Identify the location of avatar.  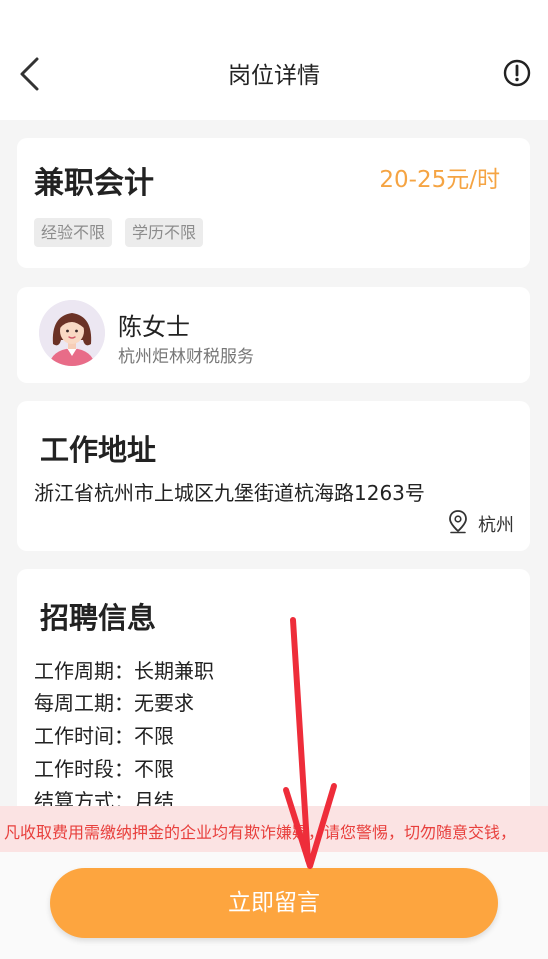
(72, 333).